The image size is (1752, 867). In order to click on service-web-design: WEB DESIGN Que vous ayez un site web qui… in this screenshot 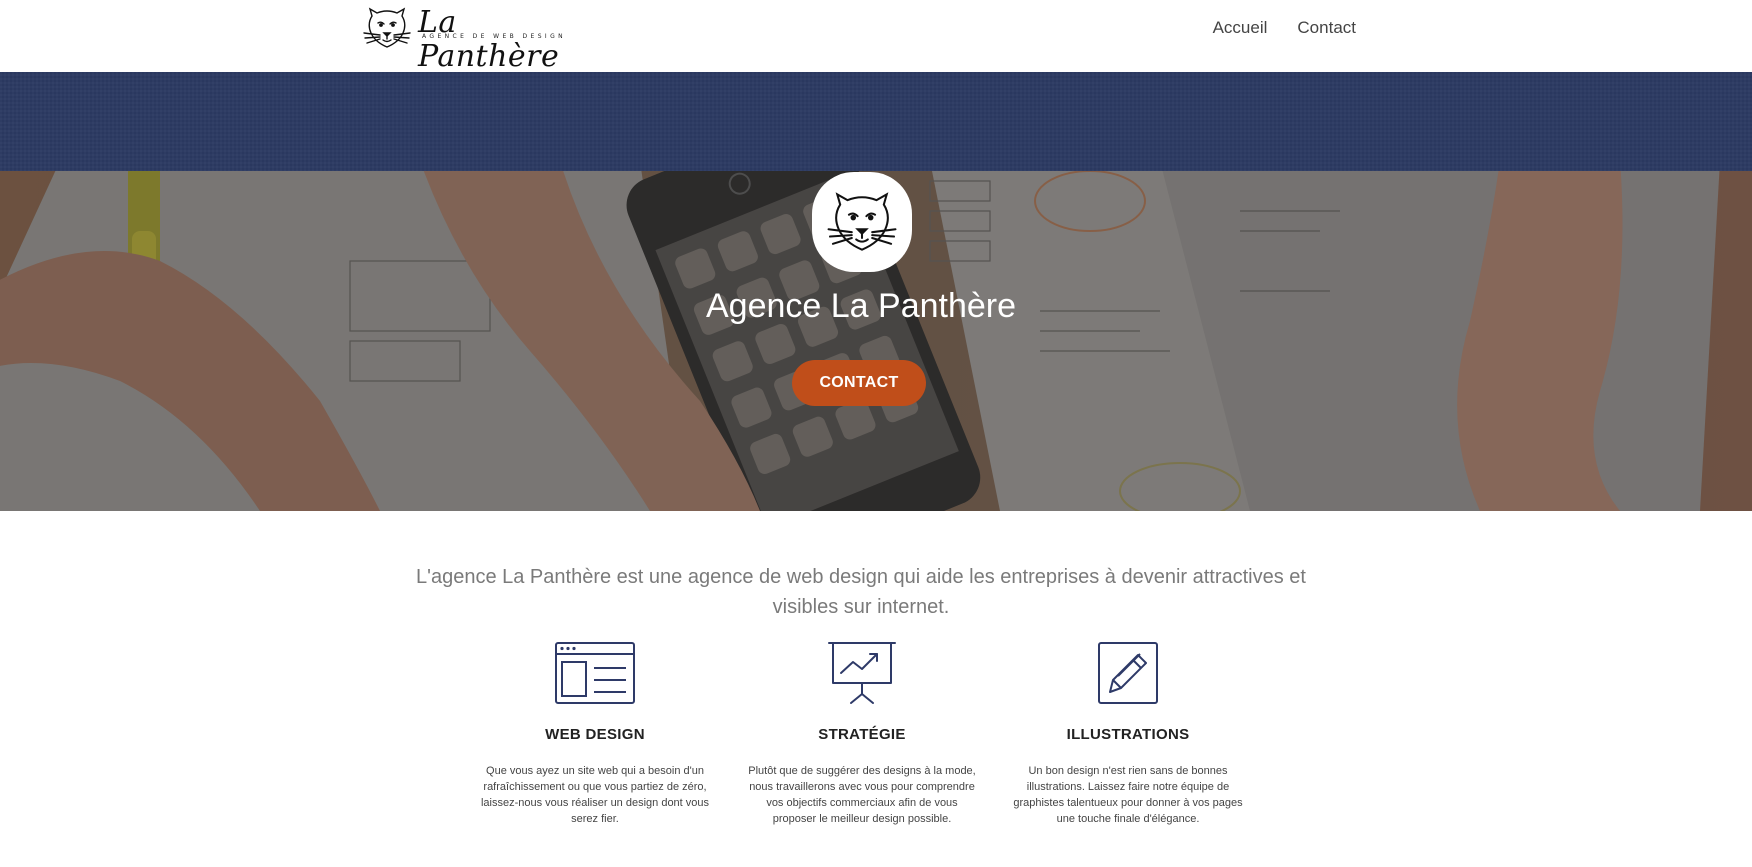, I will do `click(595, 733)`.